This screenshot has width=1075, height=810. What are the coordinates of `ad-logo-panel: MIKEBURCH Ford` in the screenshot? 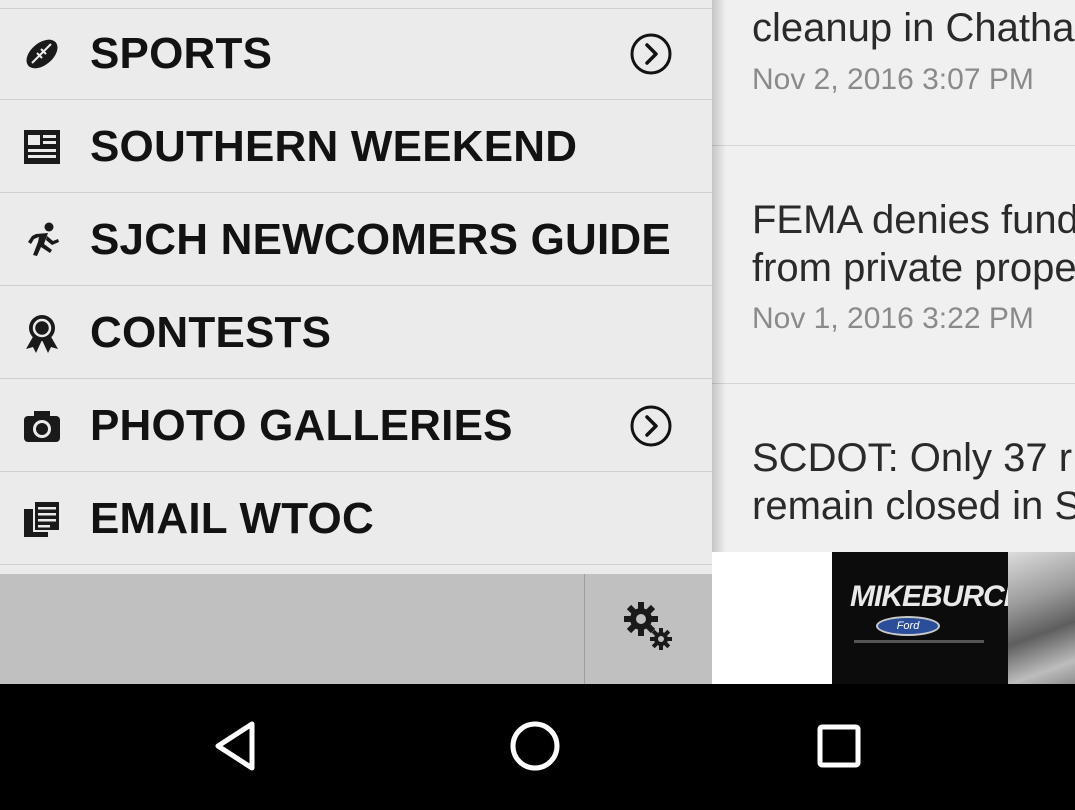 It's located at (928, 618).